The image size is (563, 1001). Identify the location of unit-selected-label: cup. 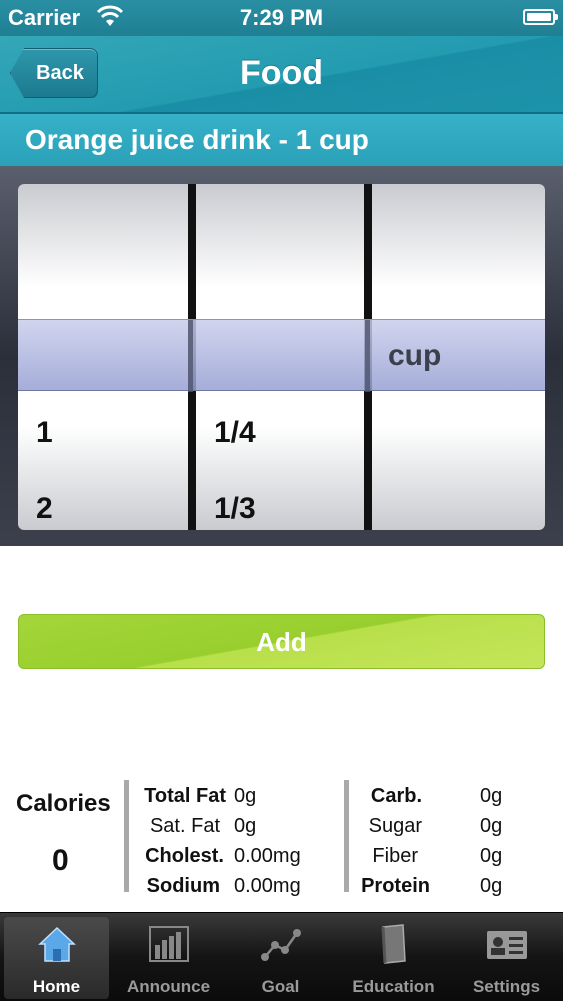
(415, 355).